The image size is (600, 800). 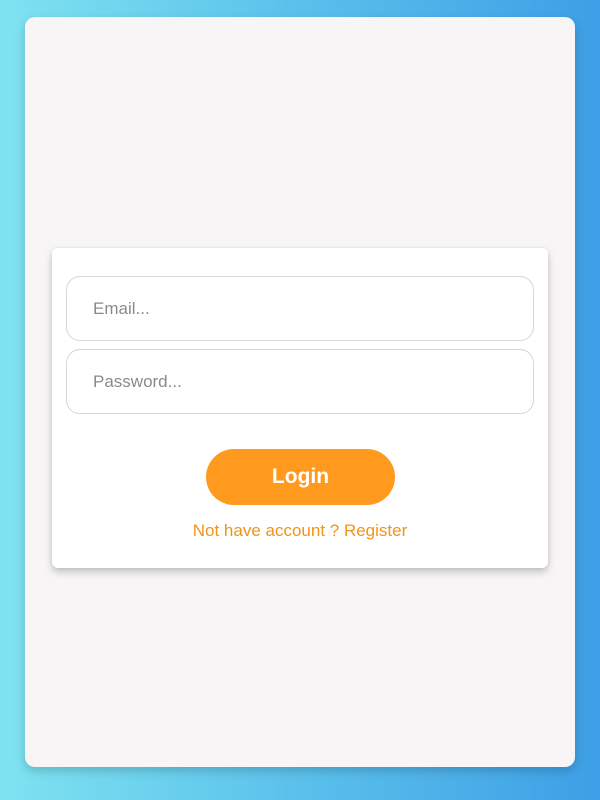 What do you see at coordinates (300, 477) in the screenshot?
I see `login-button: Login` at bounding box center [300, 477].